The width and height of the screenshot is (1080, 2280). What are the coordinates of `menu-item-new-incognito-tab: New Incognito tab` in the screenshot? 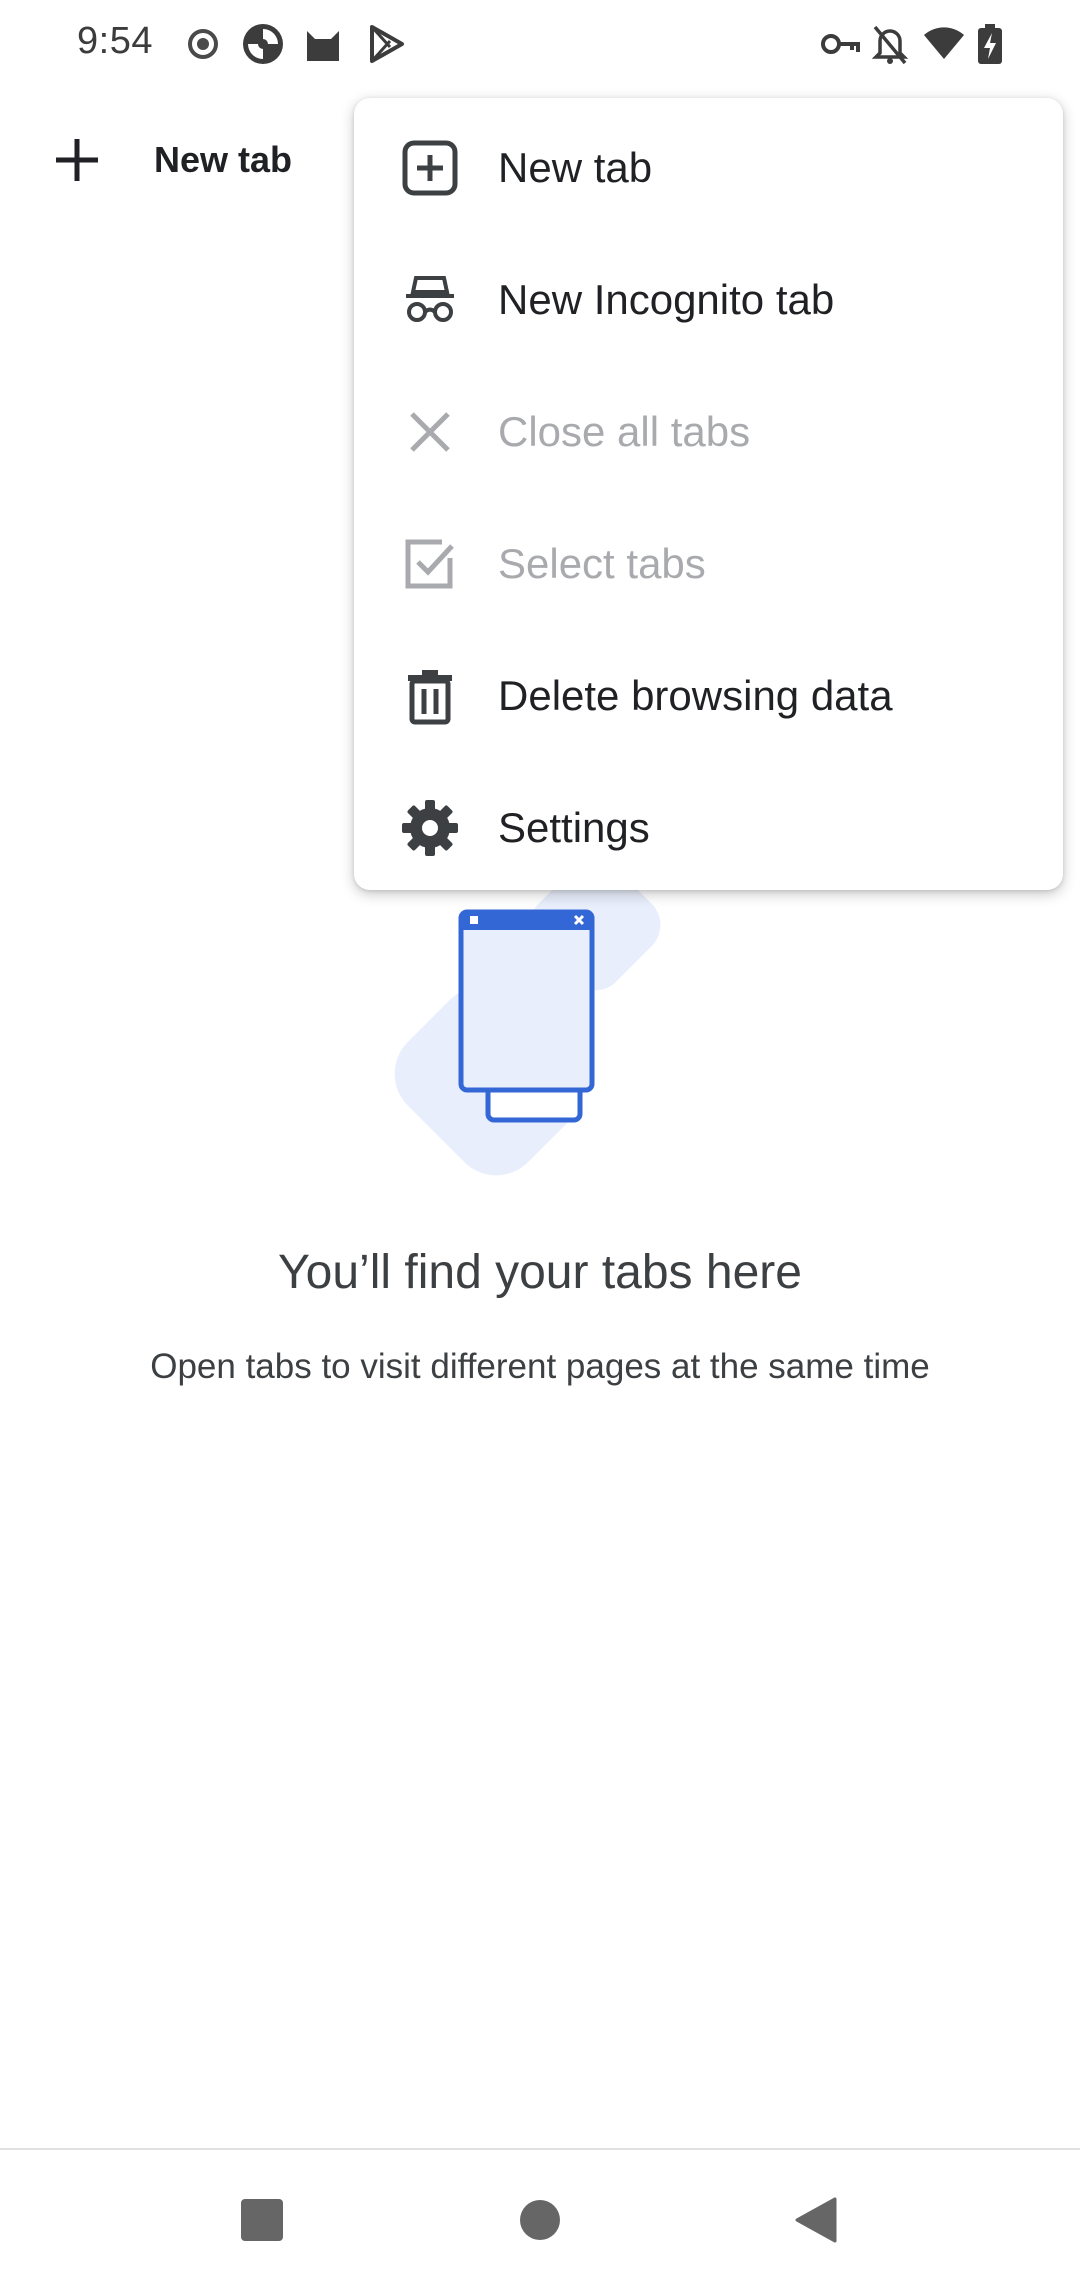 It's located at (708, 300).